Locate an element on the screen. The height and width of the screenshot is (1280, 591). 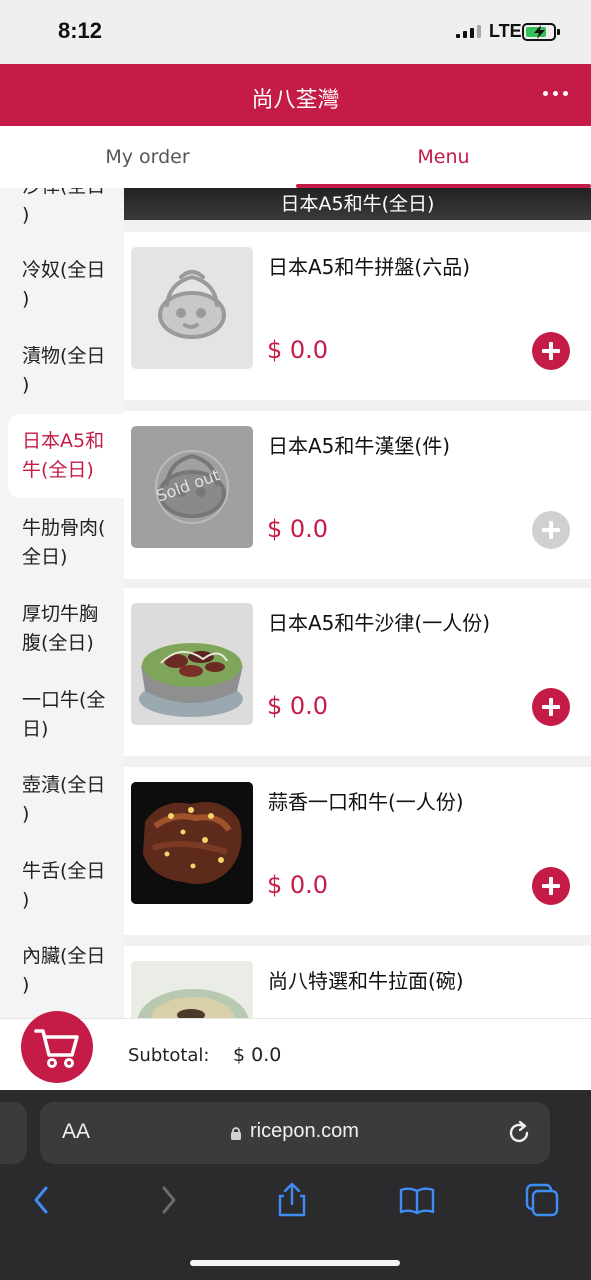
category-label-line1: 內臟(全日 is located at coordinates (64, 956).